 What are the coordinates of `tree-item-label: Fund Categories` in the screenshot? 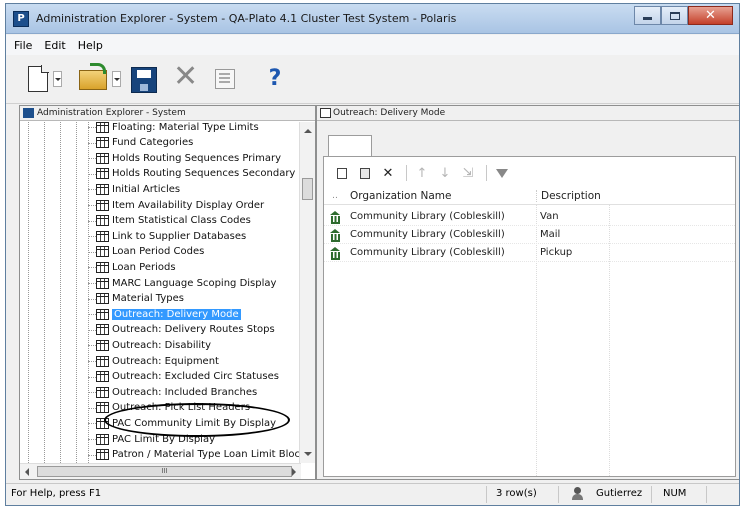 It's located at (153, 143).